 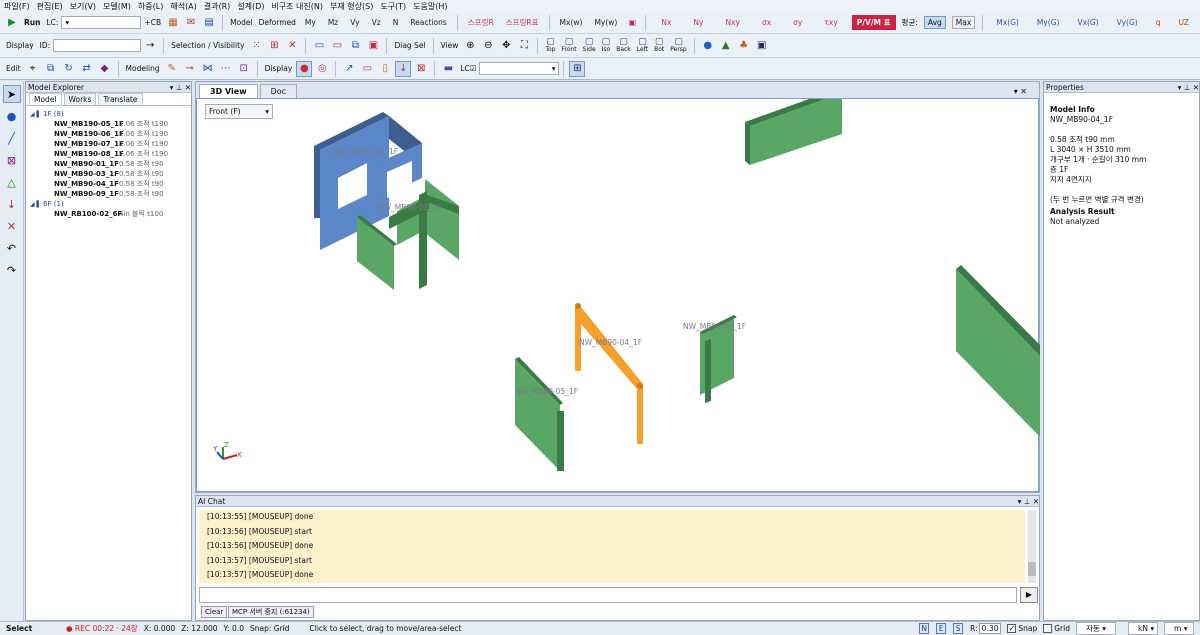 What do you see at coordinates (519, 68) in the screenshot?
I see `lc-dropdown: ▾` at bounding box center [519, 68].